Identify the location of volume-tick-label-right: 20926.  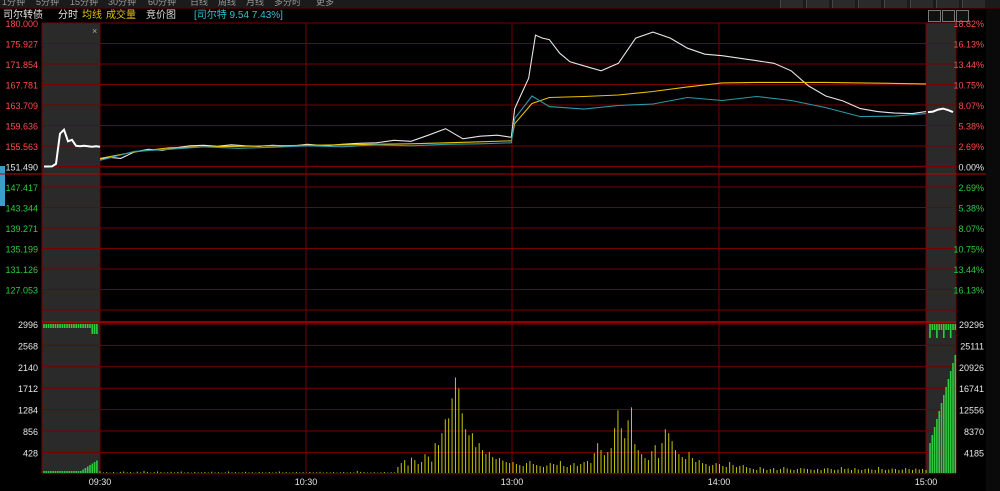
(971, 368).